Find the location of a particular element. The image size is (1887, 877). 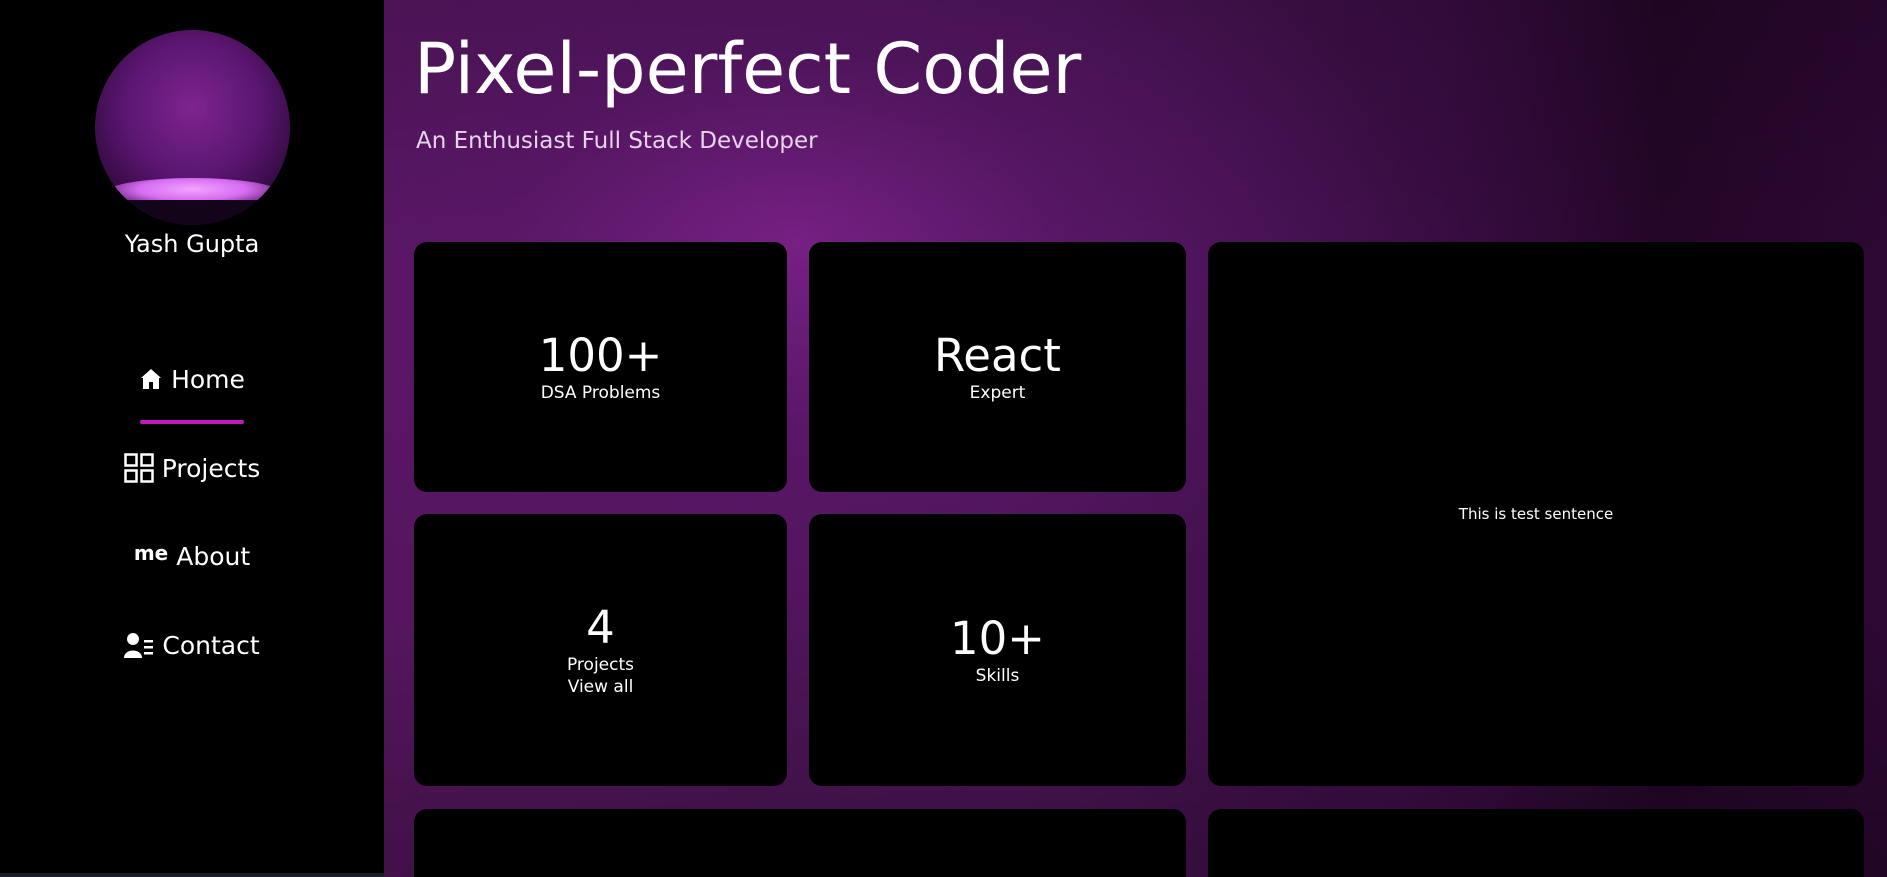

skills-card: 10+ Skills is located at coordinates (997, 650).